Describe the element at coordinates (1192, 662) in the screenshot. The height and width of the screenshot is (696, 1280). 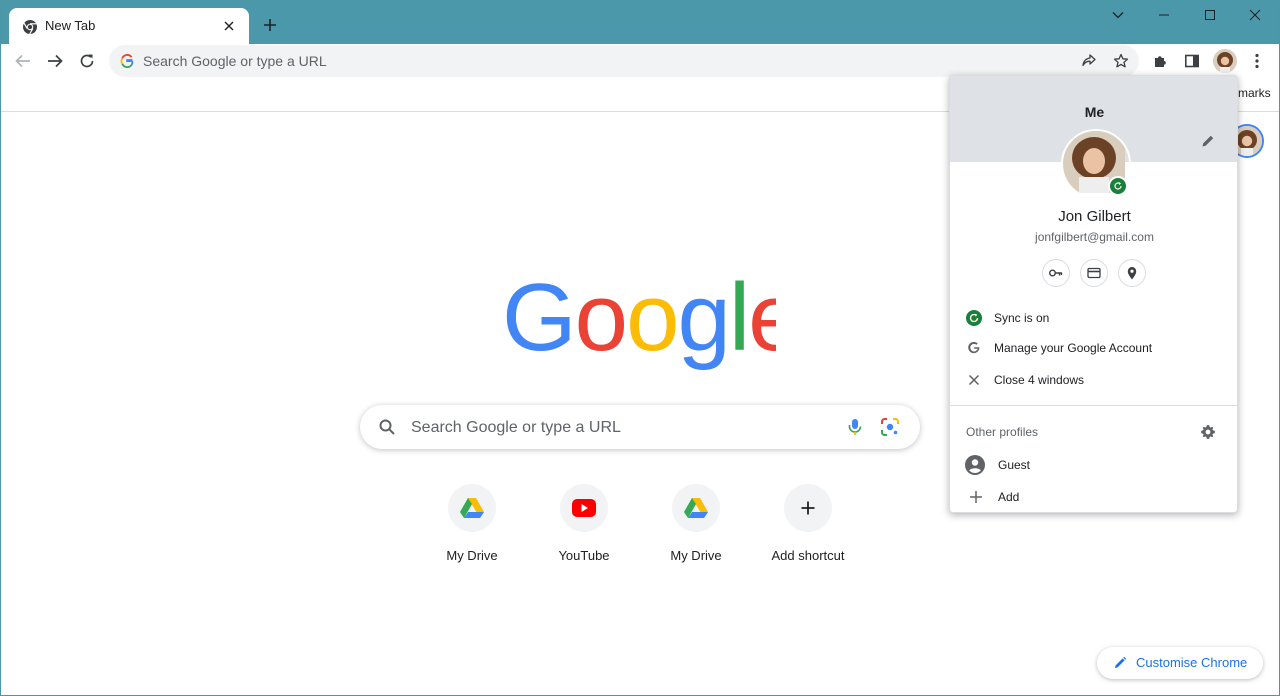
I see `customise-chrome-label: Customise Chrome` at that location.